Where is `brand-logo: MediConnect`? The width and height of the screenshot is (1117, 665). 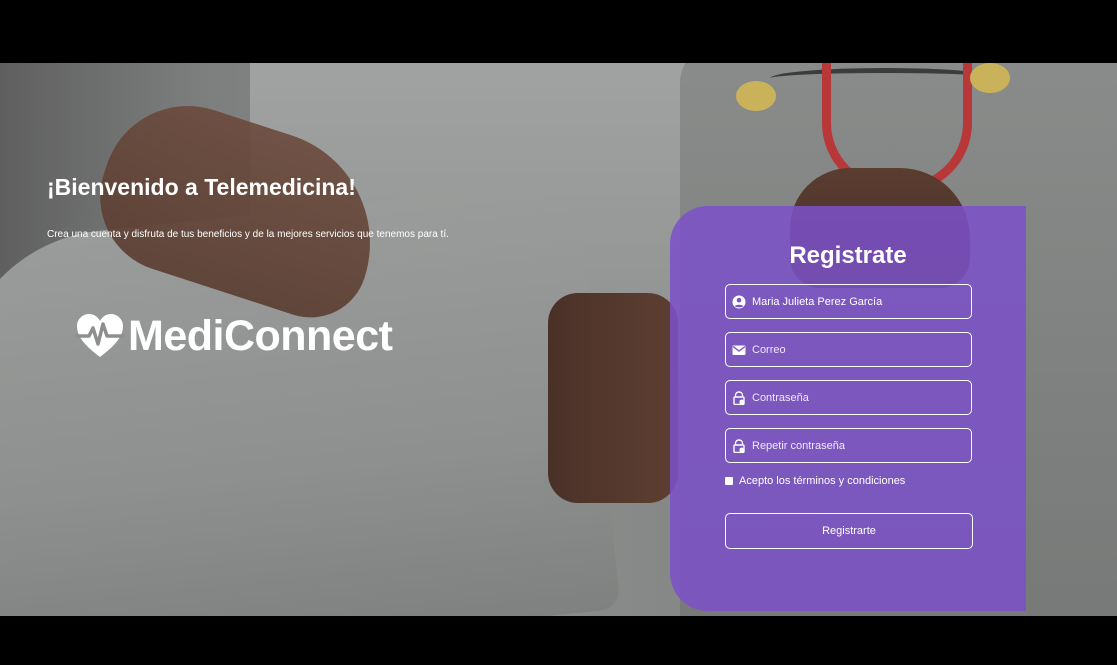
brand-logo: MediConnect is located at coordinates (233, 336).